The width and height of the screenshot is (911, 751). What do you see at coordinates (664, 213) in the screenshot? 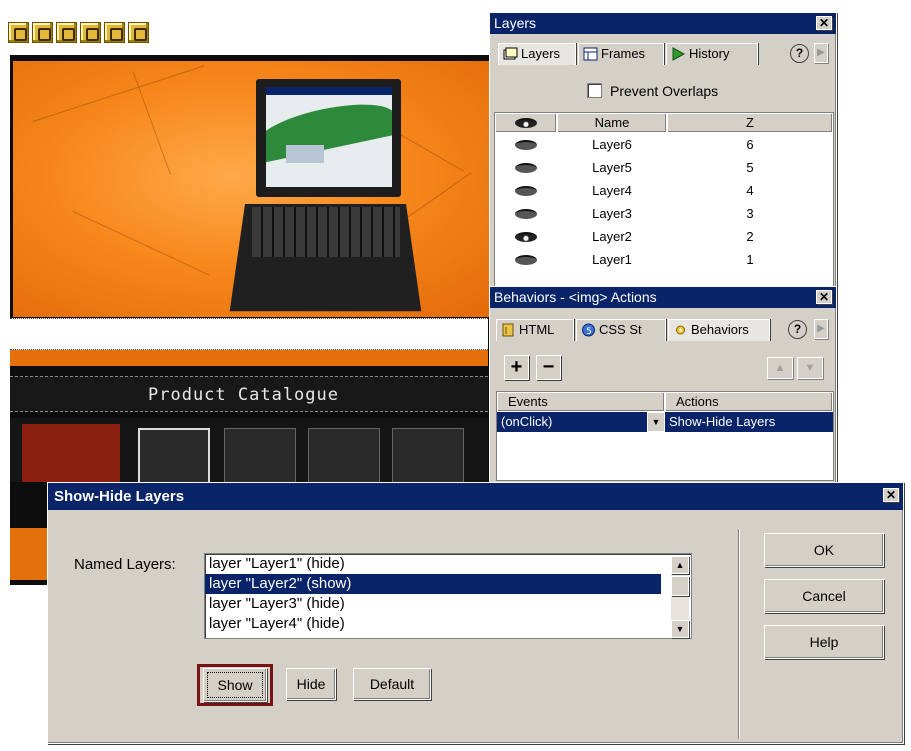
I see `layer-row: Layer3 3` at bounding box center [664, 213].